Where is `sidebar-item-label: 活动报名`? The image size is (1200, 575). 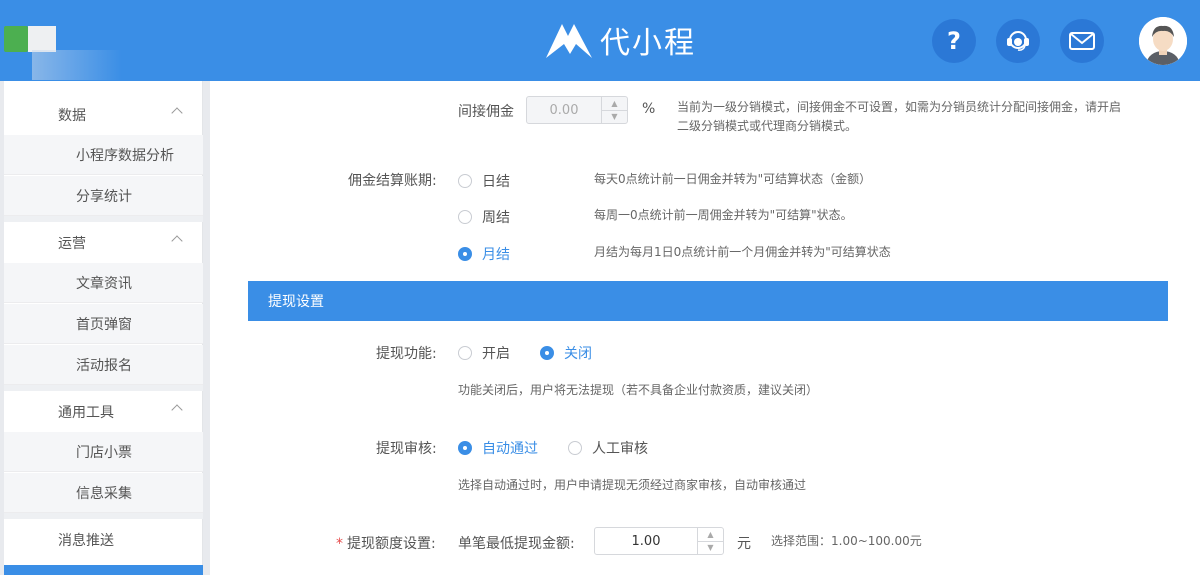 sidebar-item-label: 活动报名 is located at coordinates (104, 365).